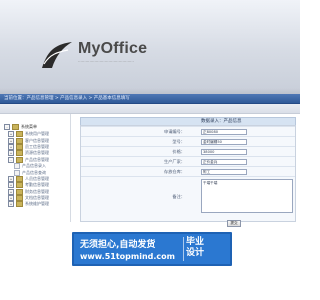 The width and height of the screenshot is (320, 300). I want to click on breadcrumb: 当前位置：产品信息管理 > 产品信息录入 > 产品基本信息填写, so click(67, 98).